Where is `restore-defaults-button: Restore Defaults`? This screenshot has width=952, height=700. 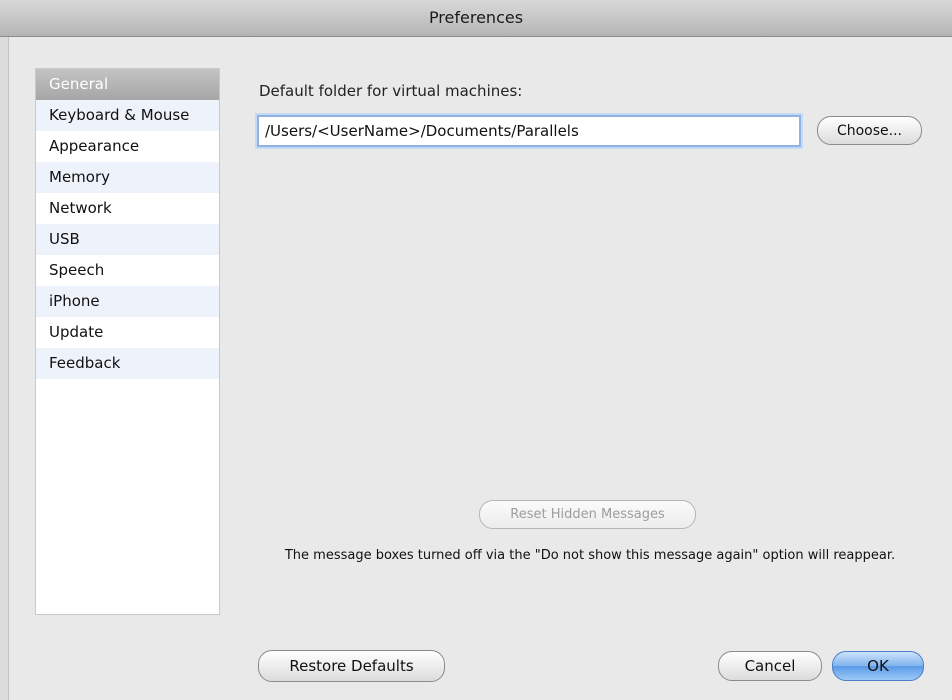
restore-defaults-button: Restore Defaults is located at coordinates (351, 666).